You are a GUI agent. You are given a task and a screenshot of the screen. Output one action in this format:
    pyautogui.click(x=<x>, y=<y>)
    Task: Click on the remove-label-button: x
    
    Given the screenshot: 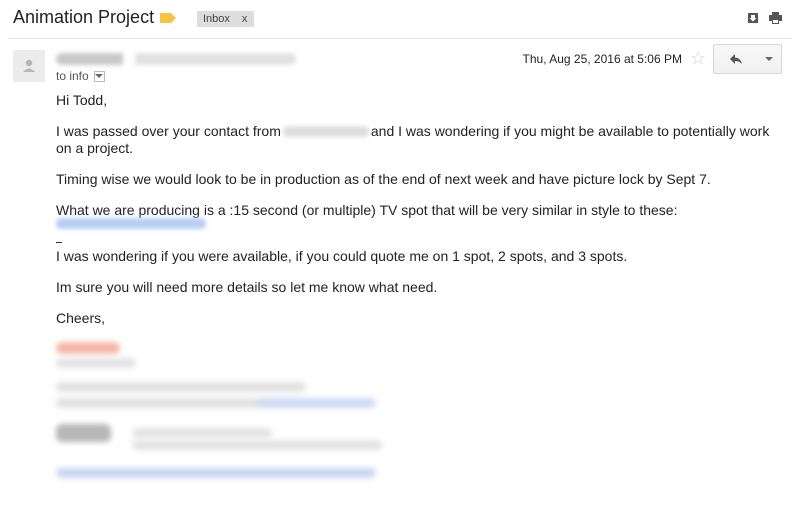 What is the action you would take?
    pyautogui.click(x=245, y=19)
    